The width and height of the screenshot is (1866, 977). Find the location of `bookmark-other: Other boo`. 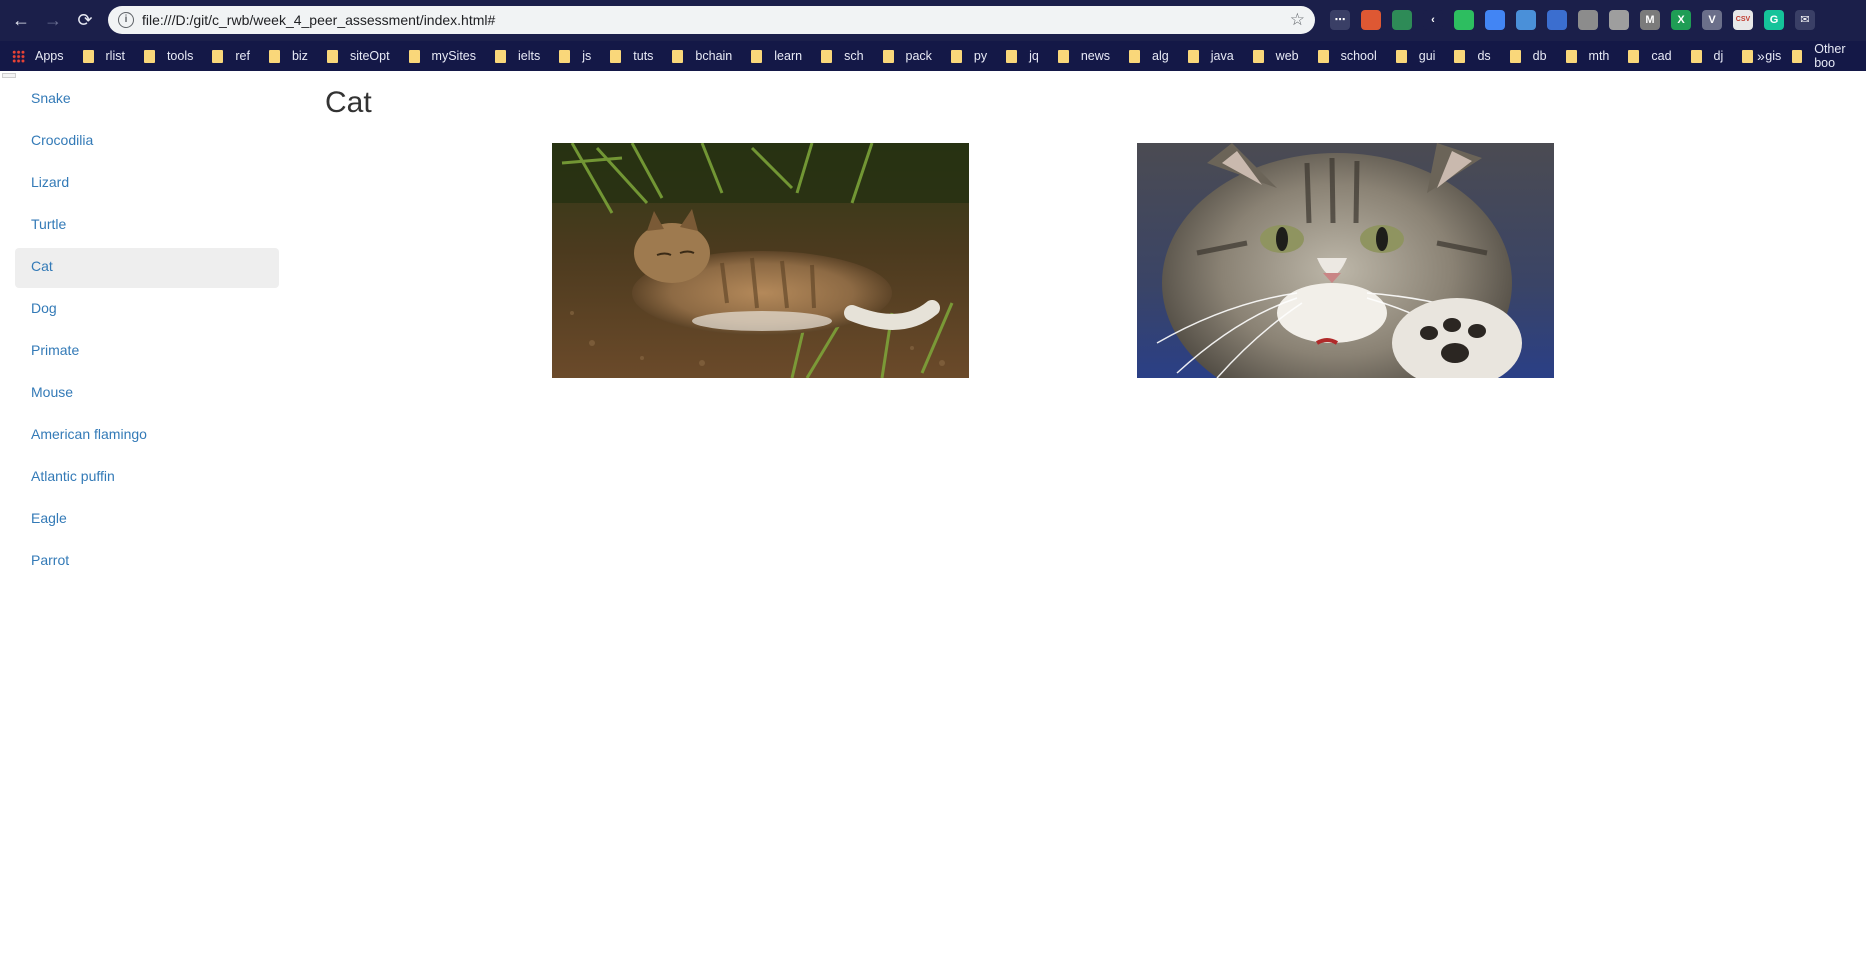

bookmark-other: Other boo is located at coordinates (1829, 56).